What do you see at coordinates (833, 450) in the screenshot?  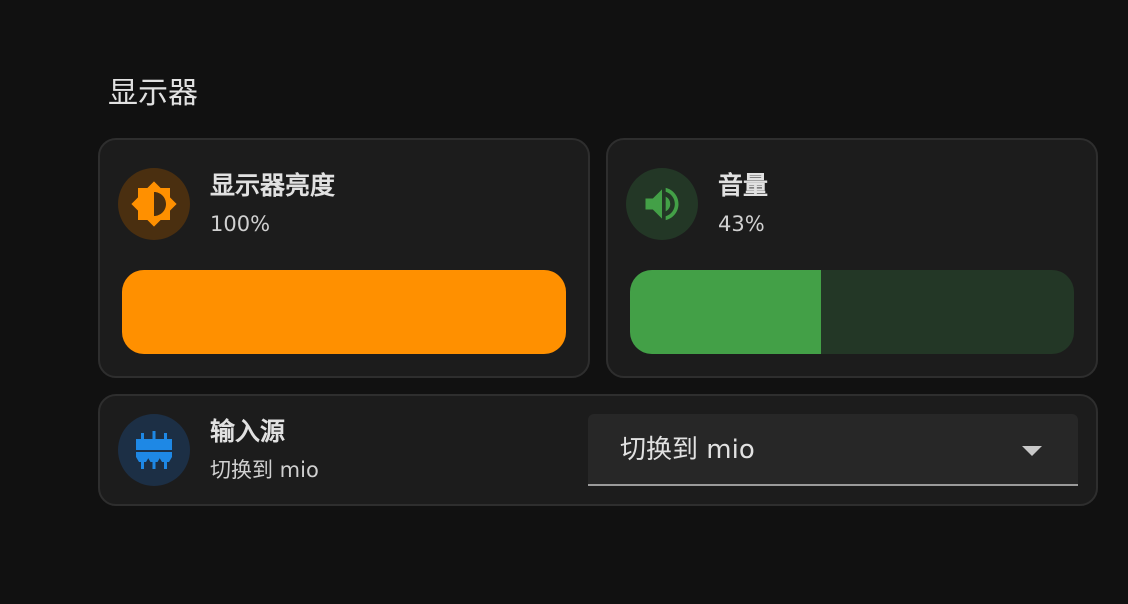 I see `input-source-select: 切换到 mio` at bounding box center [833, 450].